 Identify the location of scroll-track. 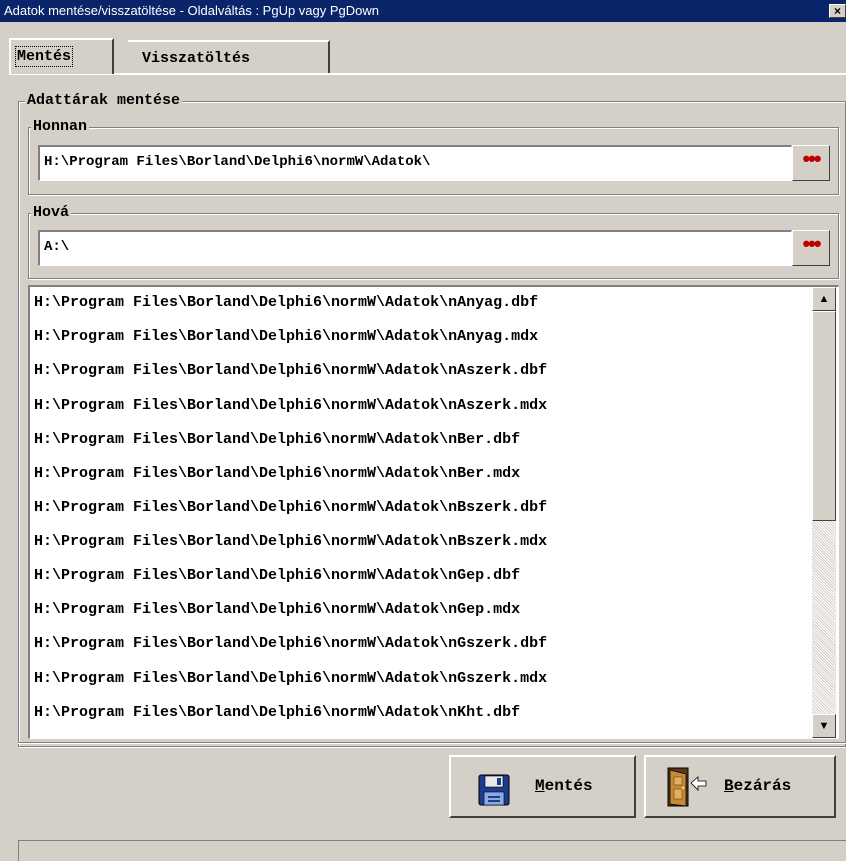
(824, 617).